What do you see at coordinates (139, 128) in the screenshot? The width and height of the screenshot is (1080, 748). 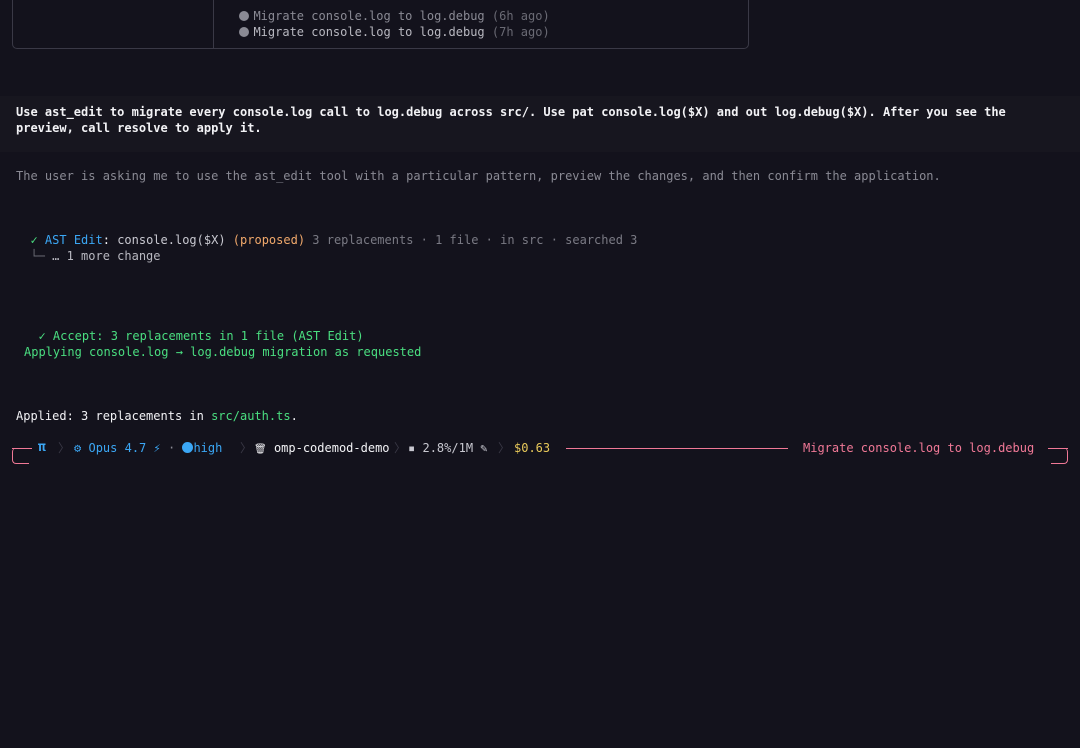 I see `user-message-line: preview, call resolve to apply it.` at bounding box center [139, 128].